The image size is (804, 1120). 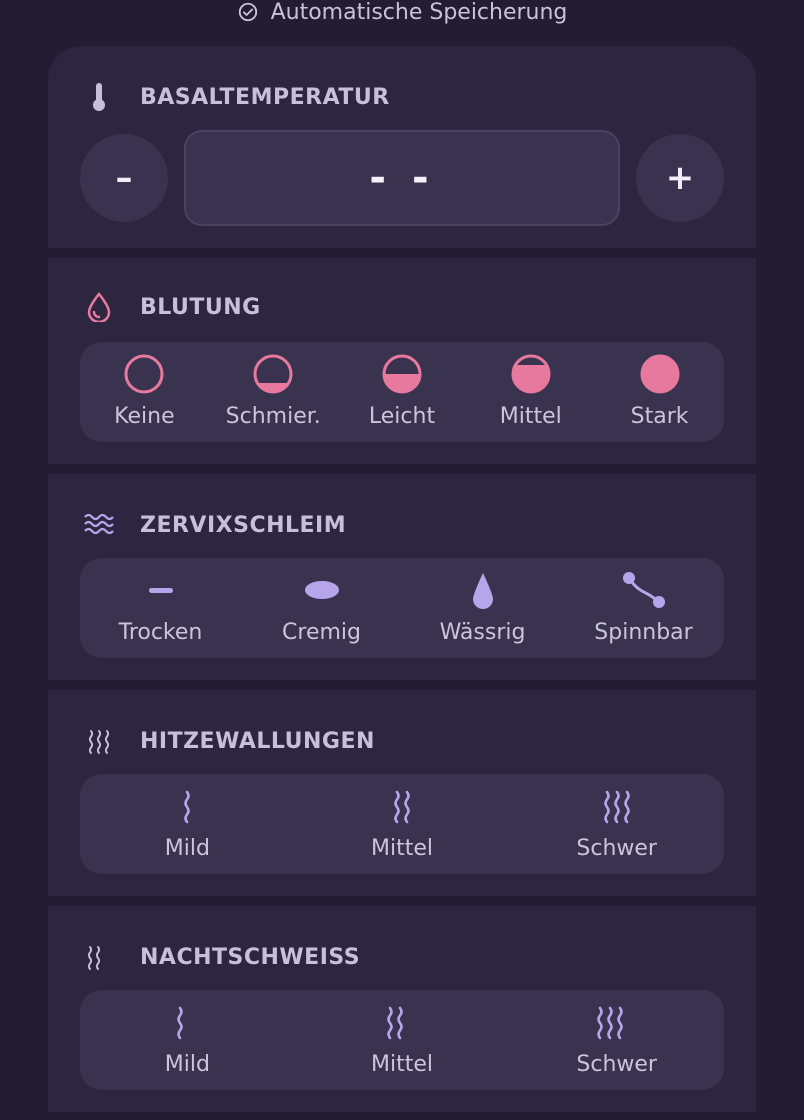 I want to click on bleeding-option-label: Mittel, so click(x=530, y=416).